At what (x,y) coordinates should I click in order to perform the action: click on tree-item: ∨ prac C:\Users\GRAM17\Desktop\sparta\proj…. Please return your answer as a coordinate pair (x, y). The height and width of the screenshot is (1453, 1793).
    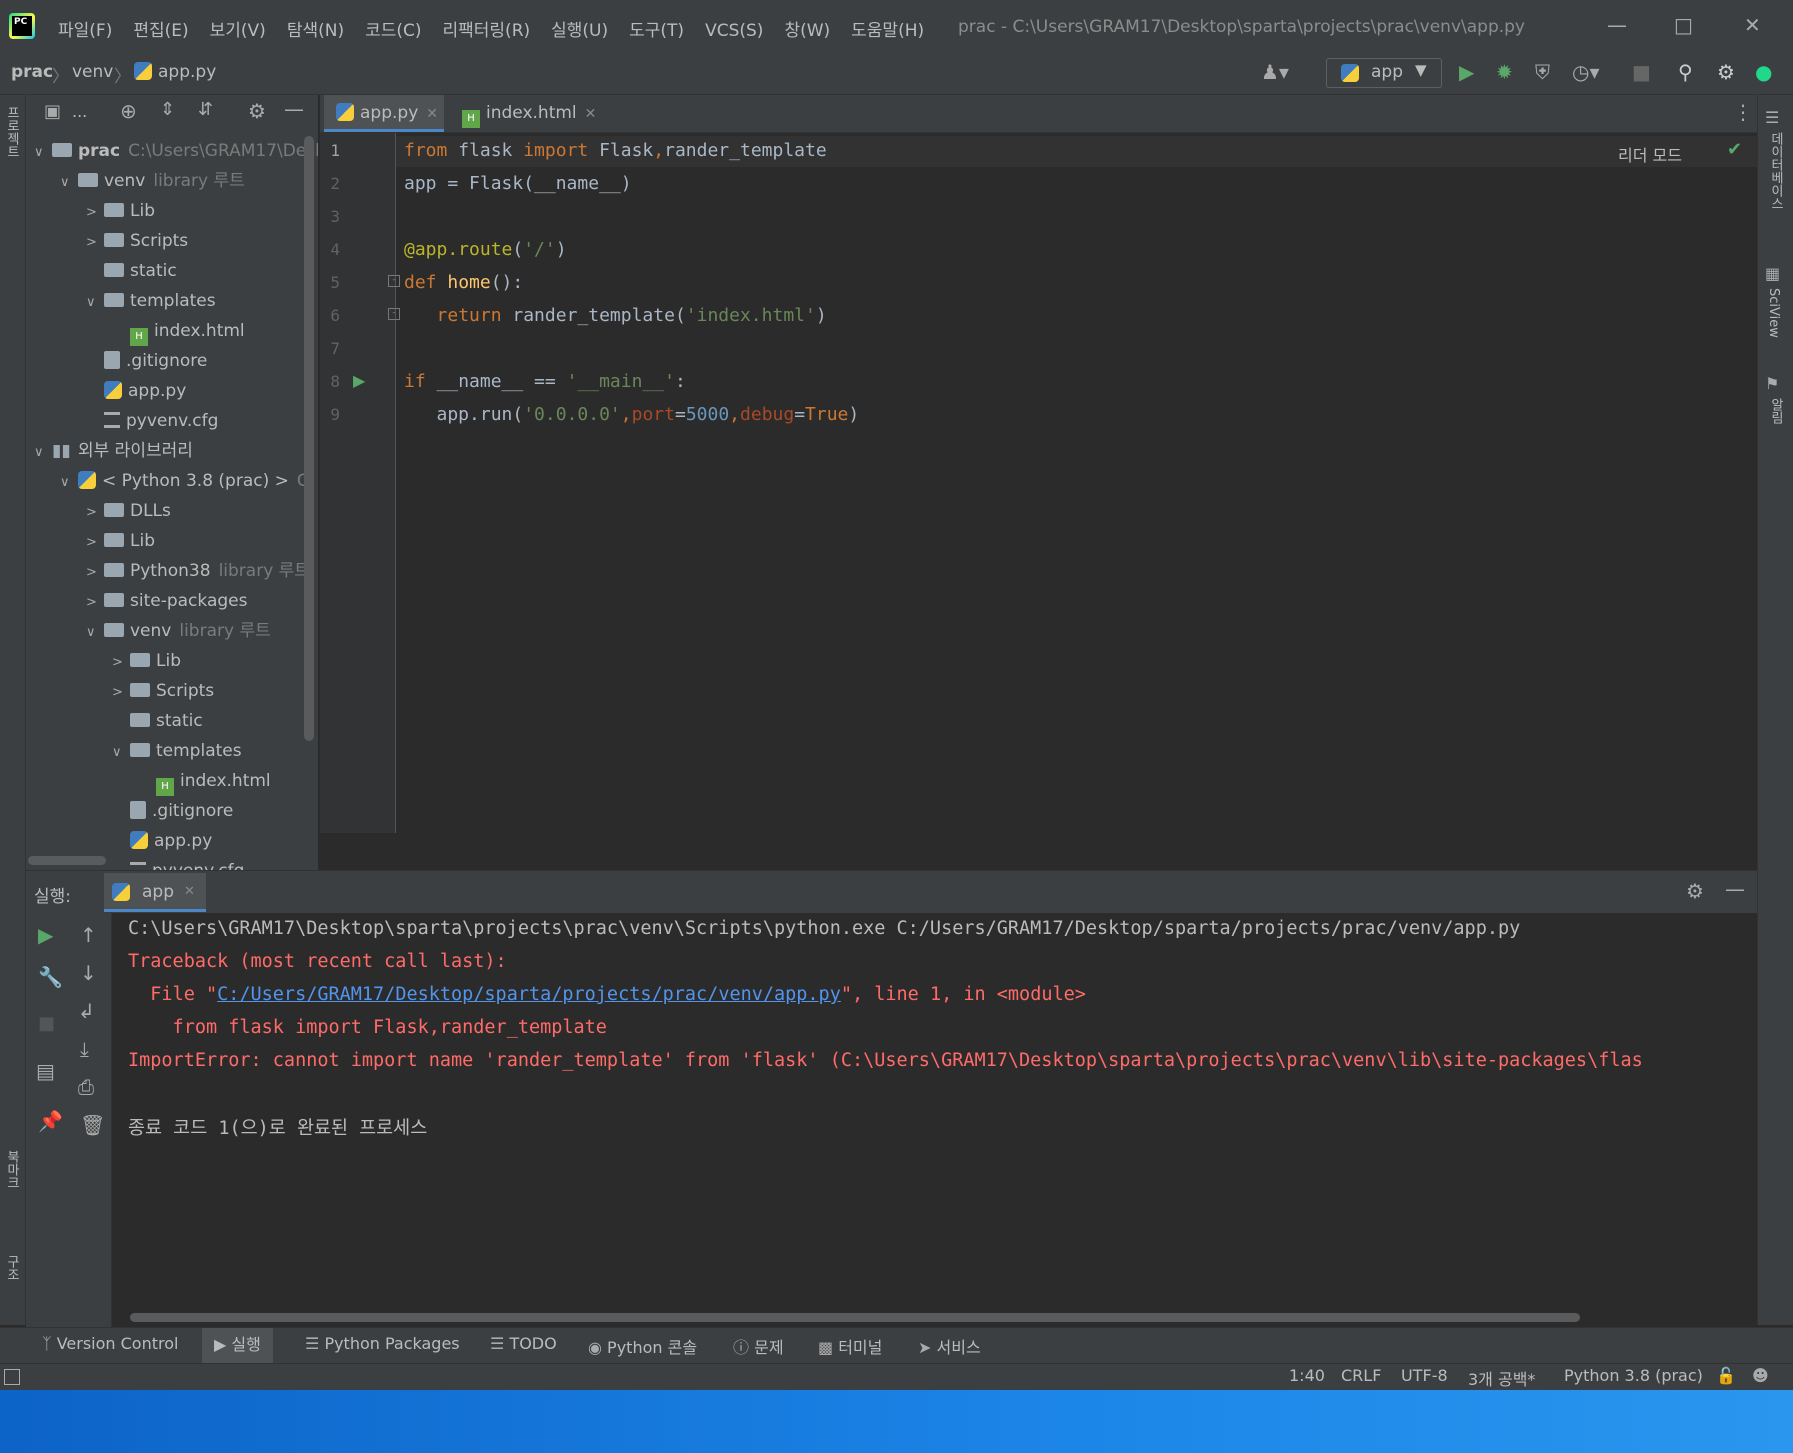
    Looking at the image, I should click on (176, 151).